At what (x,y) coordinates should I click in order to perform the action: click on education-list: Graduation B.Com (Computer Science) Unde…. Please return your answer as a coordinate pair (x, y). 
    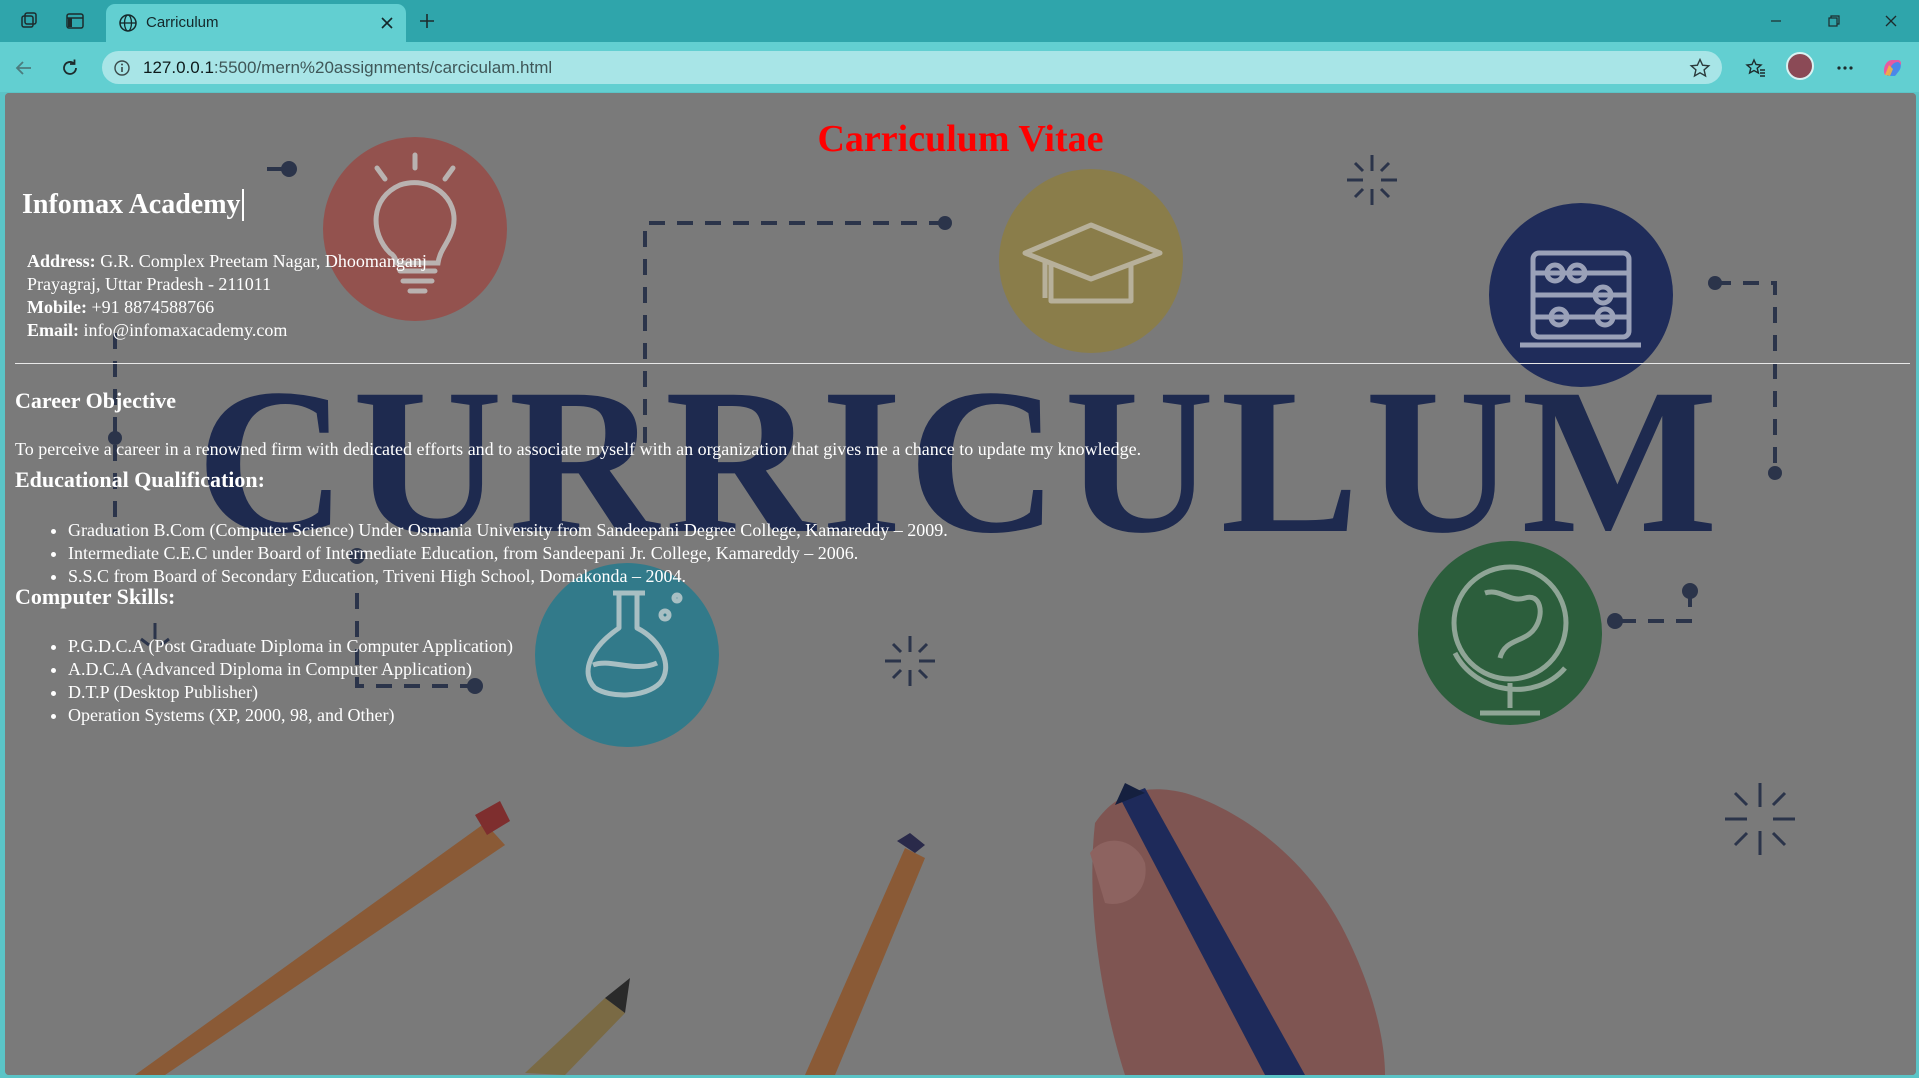
    Looking at the image, I should click on (497, 553).